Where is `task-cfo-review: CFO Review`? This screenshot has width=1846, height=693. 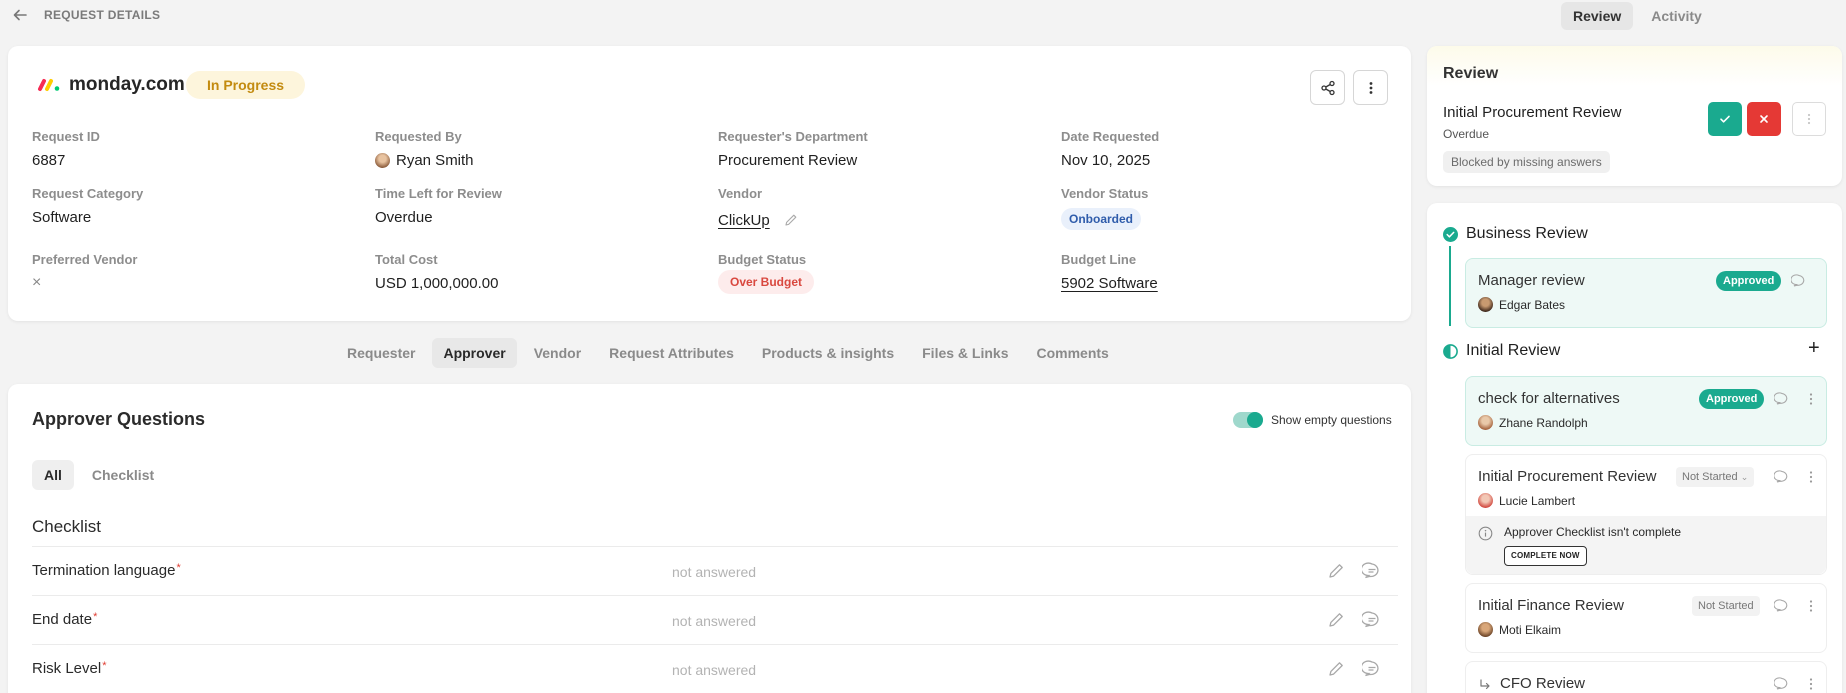 task-cfo-review: CFO Review is located at coordinates (1646, 677).